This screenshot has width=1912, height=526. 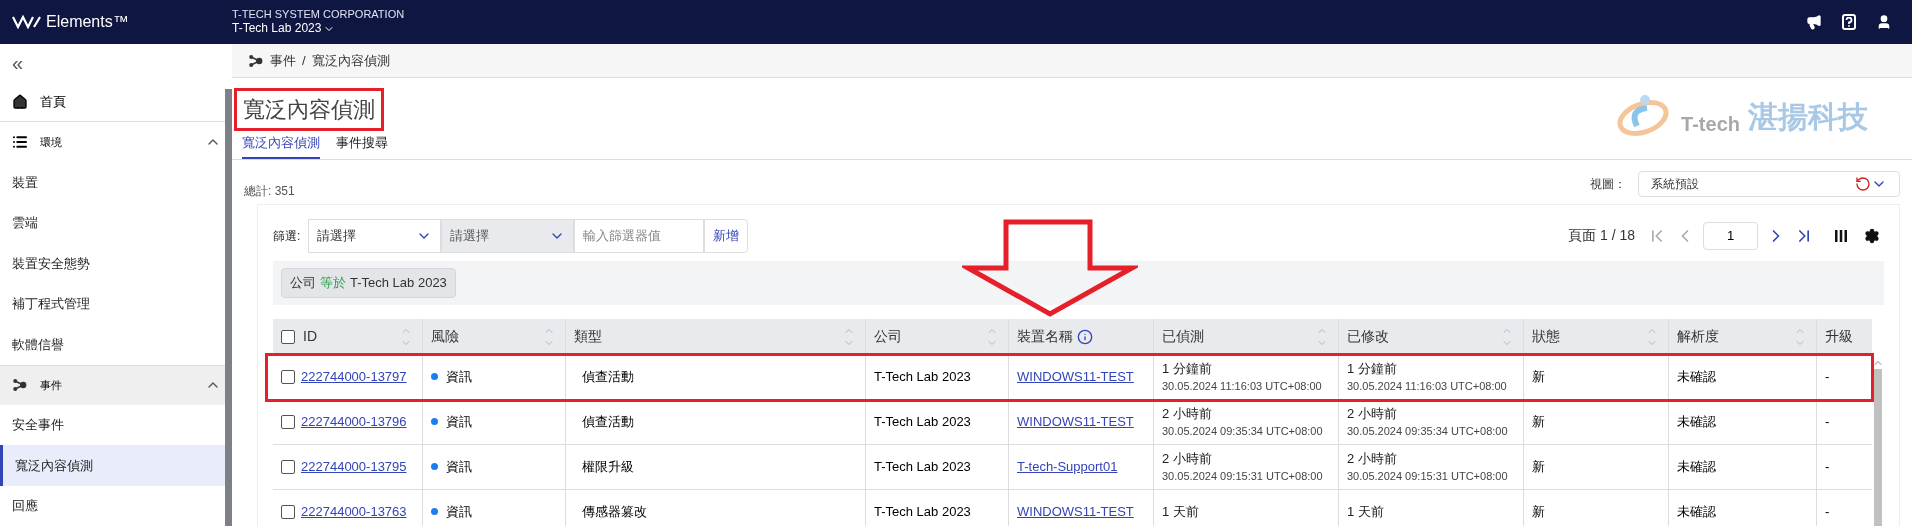 What do you see at coordinates (1085, 336) in the screenshot?
I see `info-icon` at bounding box center [1085, 336].